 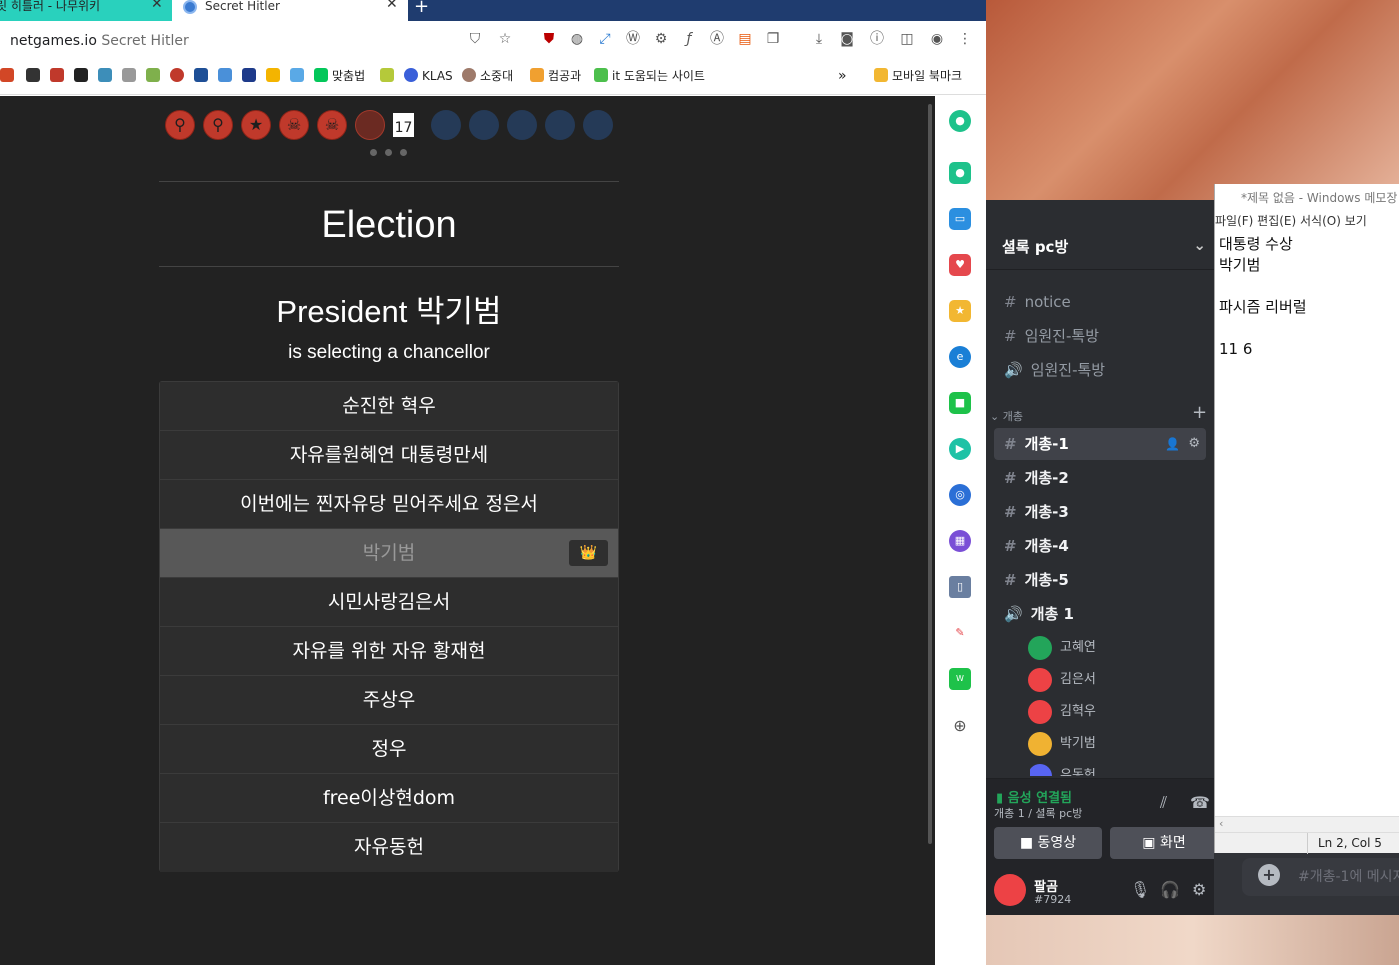 I want to click on bookmark-sojungdae: 소중대, so click(x=487, y=76).